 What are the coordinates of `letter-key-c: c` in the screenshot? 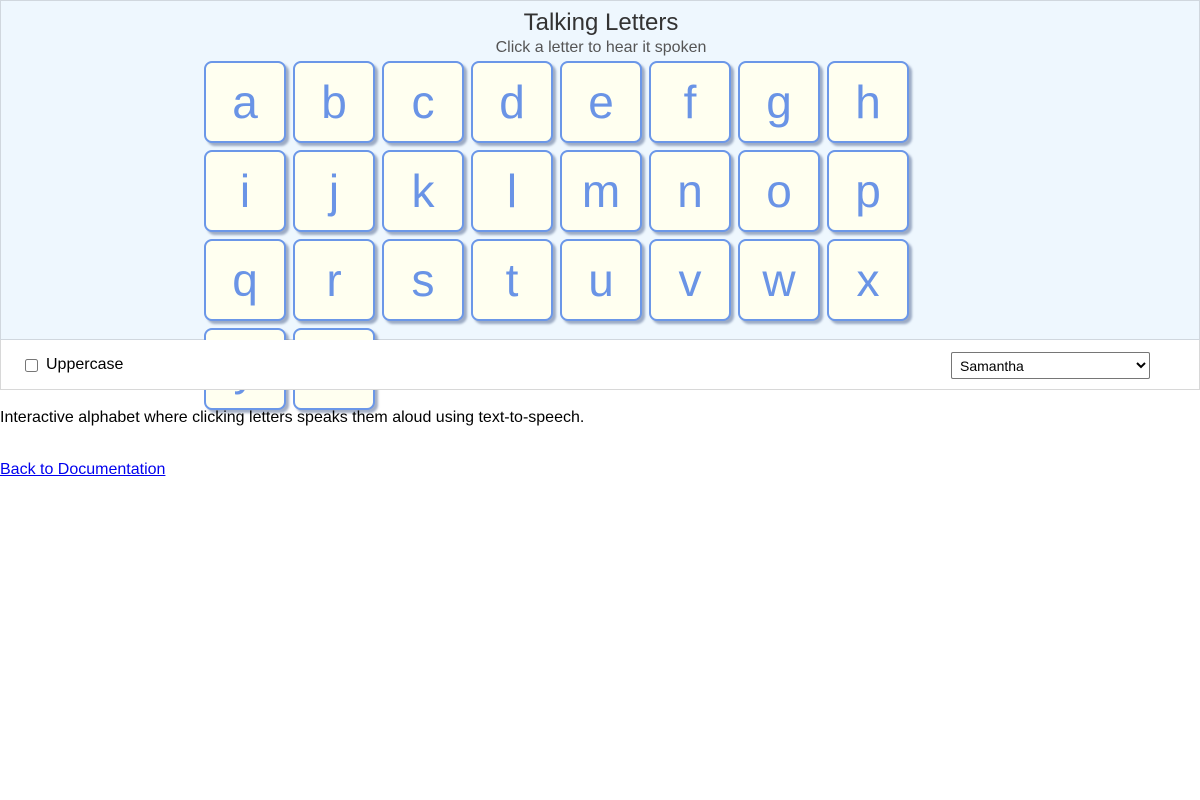 It's located at (423, 102).